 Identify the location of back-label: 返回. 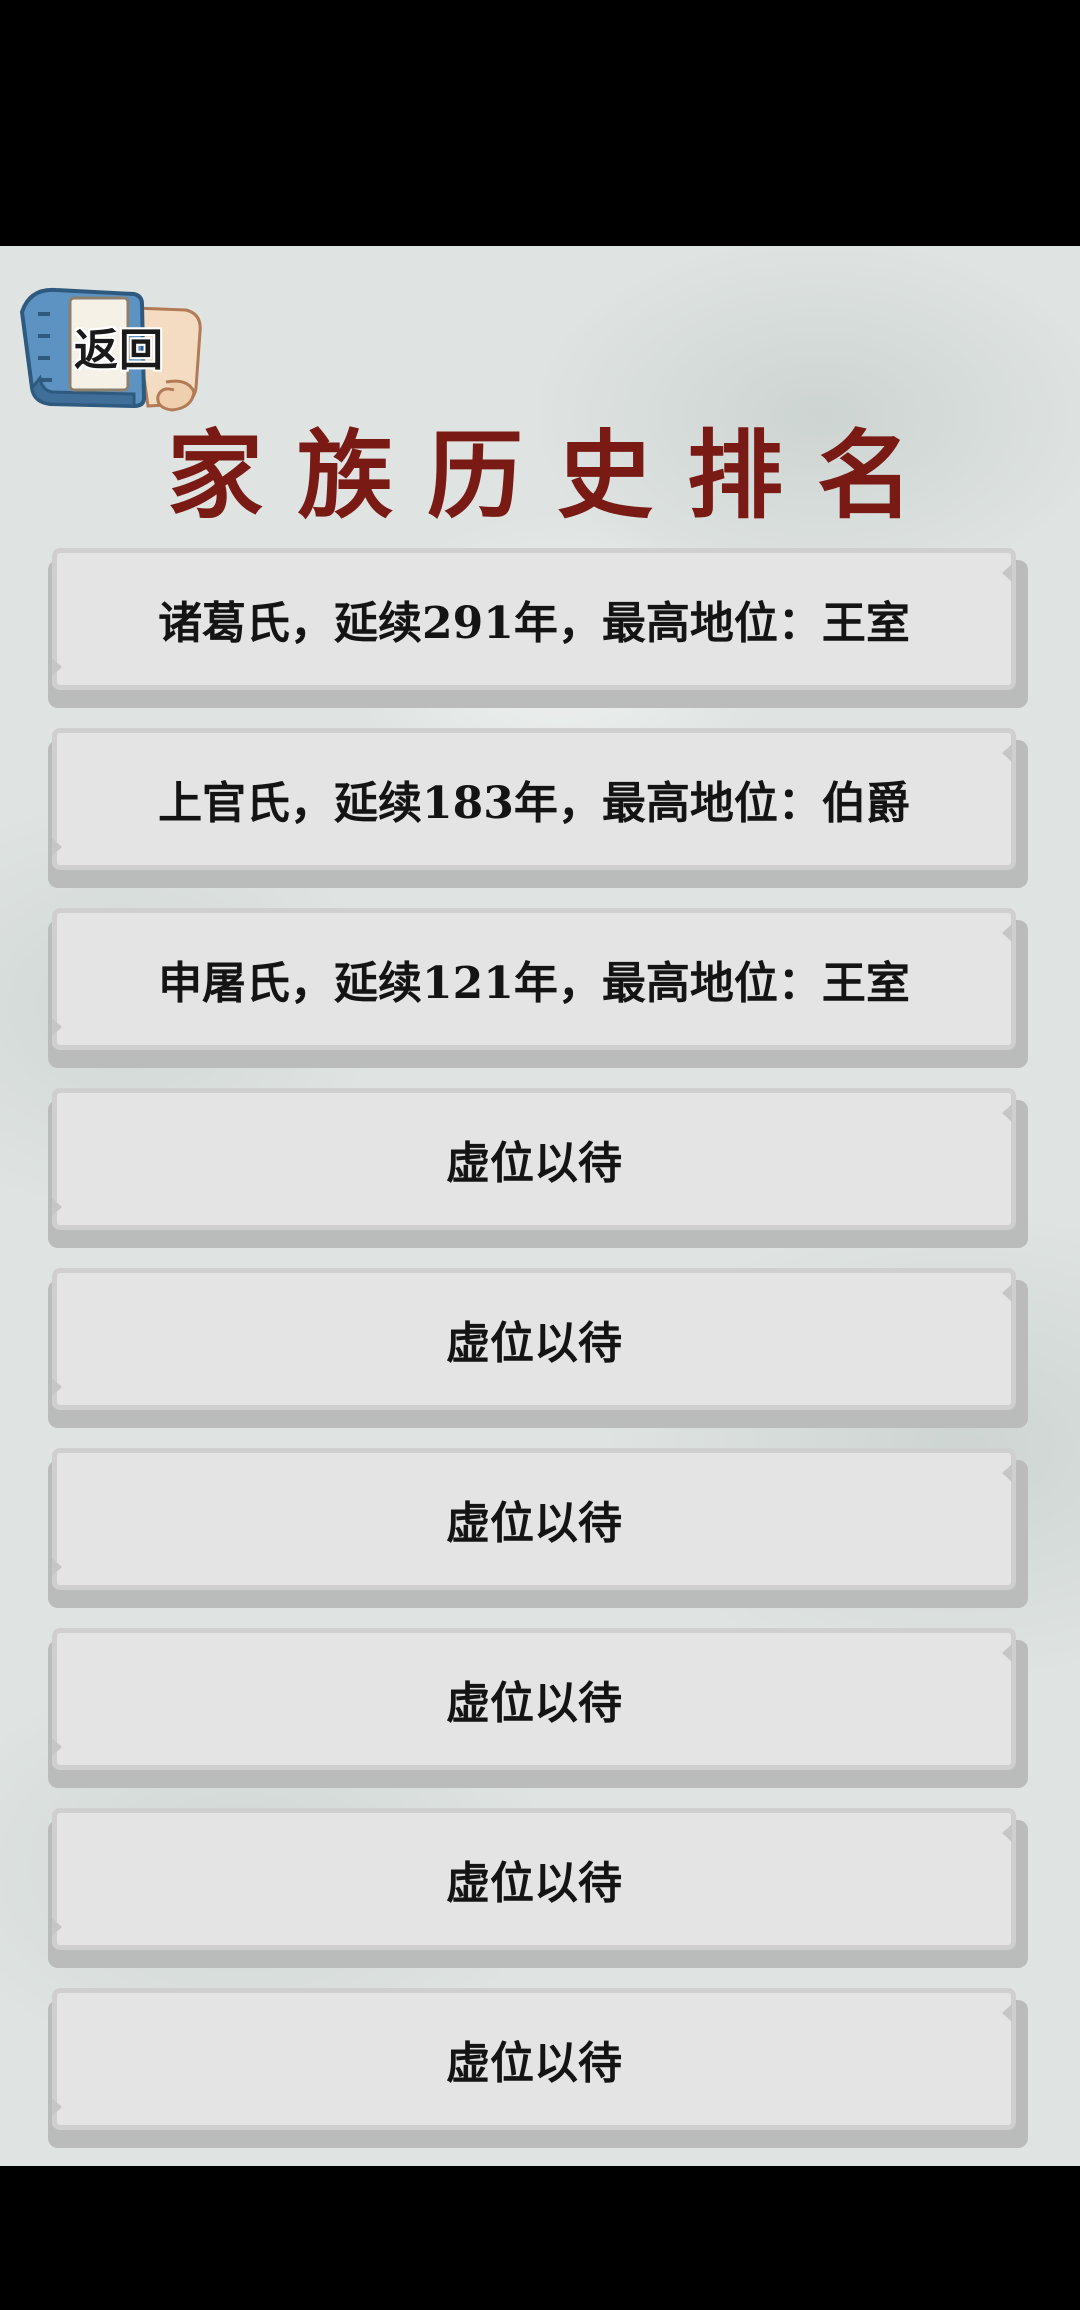
(119, 350).